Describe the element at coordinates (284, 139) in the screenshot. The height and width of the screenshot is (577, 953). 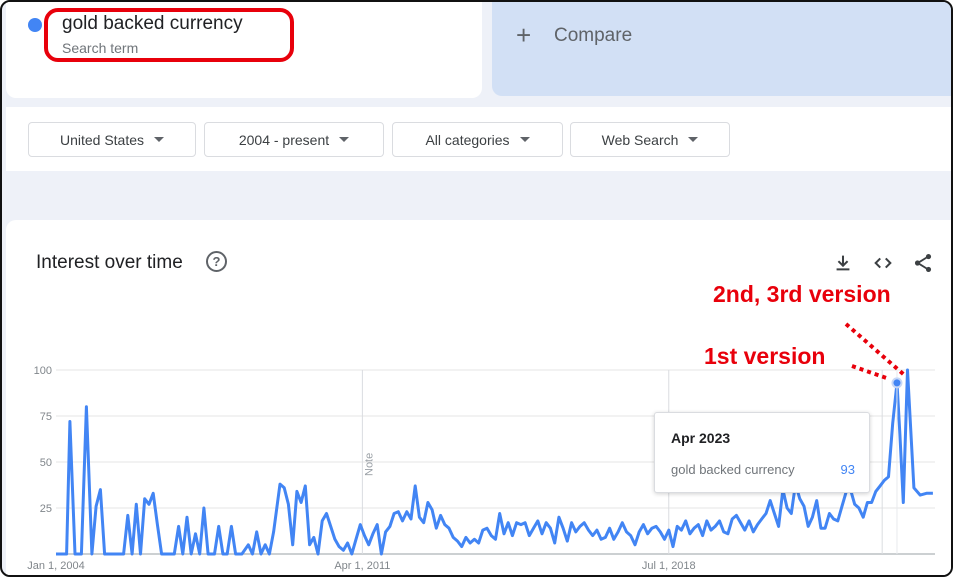
I see `filter-time-label: 2004 - present` at that location.